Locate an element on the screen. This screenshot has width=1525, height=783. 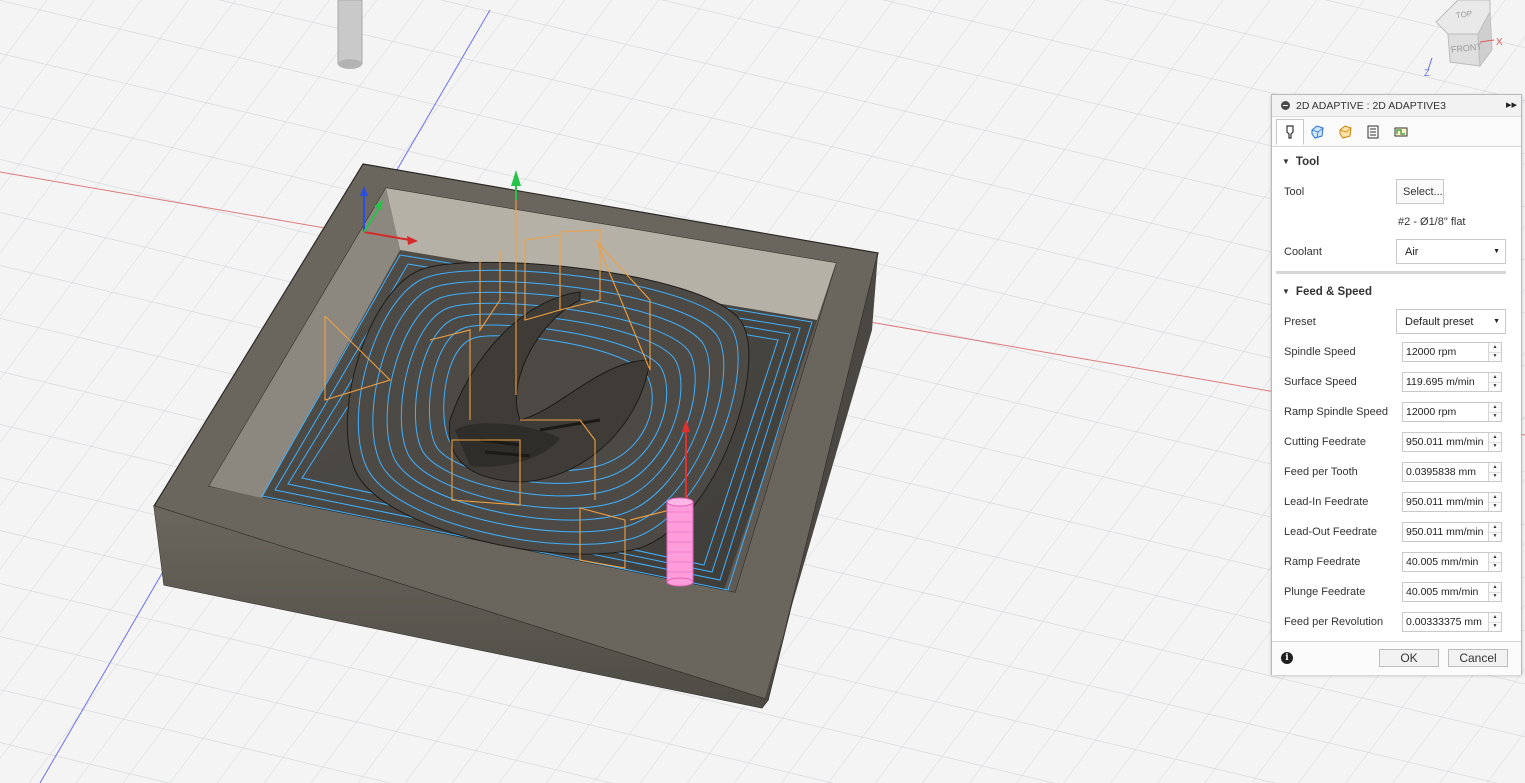
tab-heights is located at coordinates (1345, 132).